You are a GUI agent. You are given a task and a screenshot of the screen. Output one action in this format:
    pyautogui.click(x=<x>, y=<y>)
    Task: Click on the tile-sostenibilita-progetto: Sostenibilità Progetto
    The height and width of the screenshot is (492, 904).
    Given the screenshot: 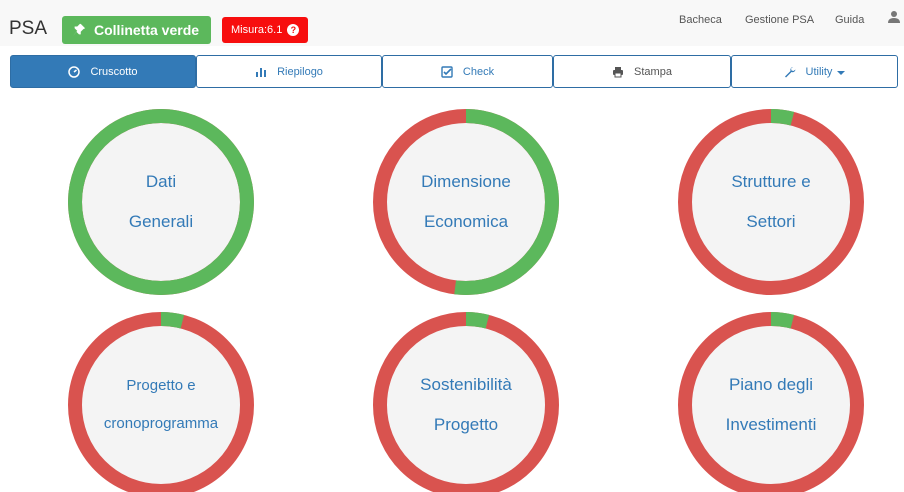 What is the action you would take?
    pyautogui.click(x=466, y=401)
    